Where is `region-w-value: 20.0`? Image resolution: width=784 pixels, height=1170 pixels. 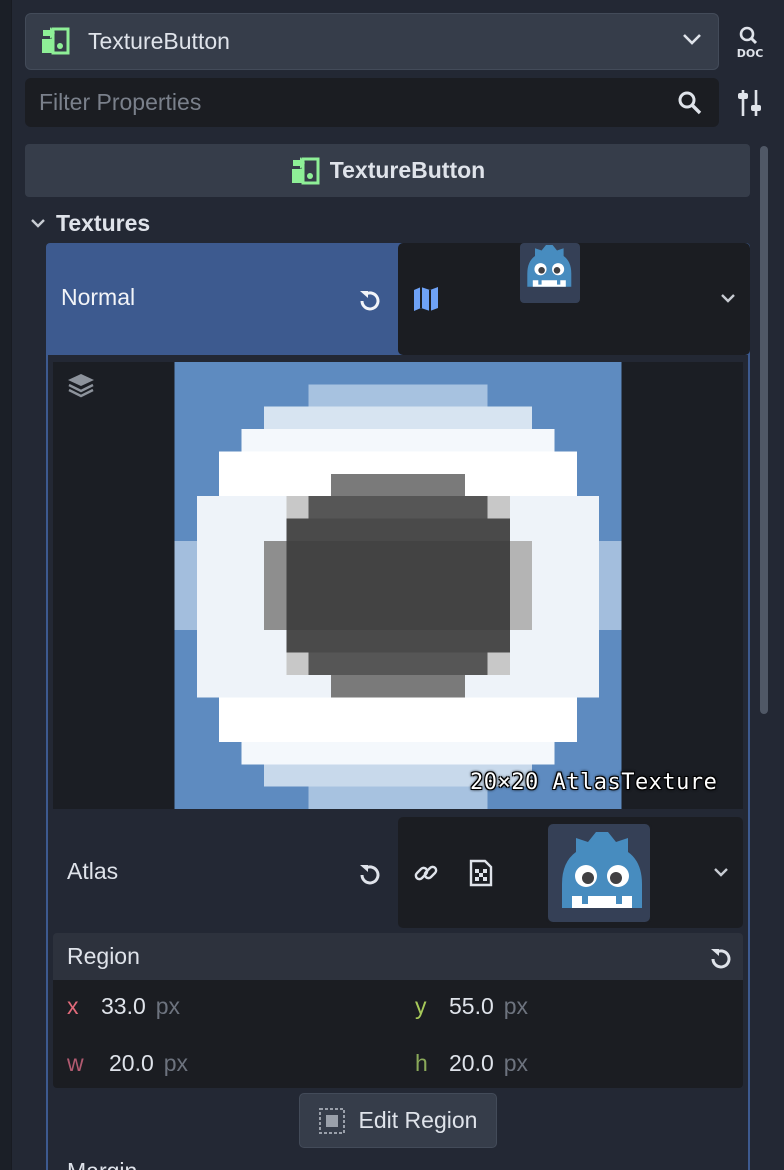
region-w-value: 20.0 is located at coordinates (131, 1063).